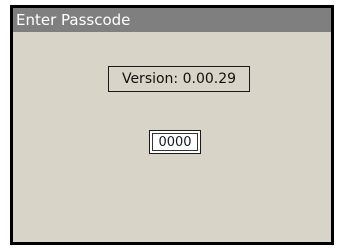  I want to click on passcode-value-box: 0000, so click(175, 142).